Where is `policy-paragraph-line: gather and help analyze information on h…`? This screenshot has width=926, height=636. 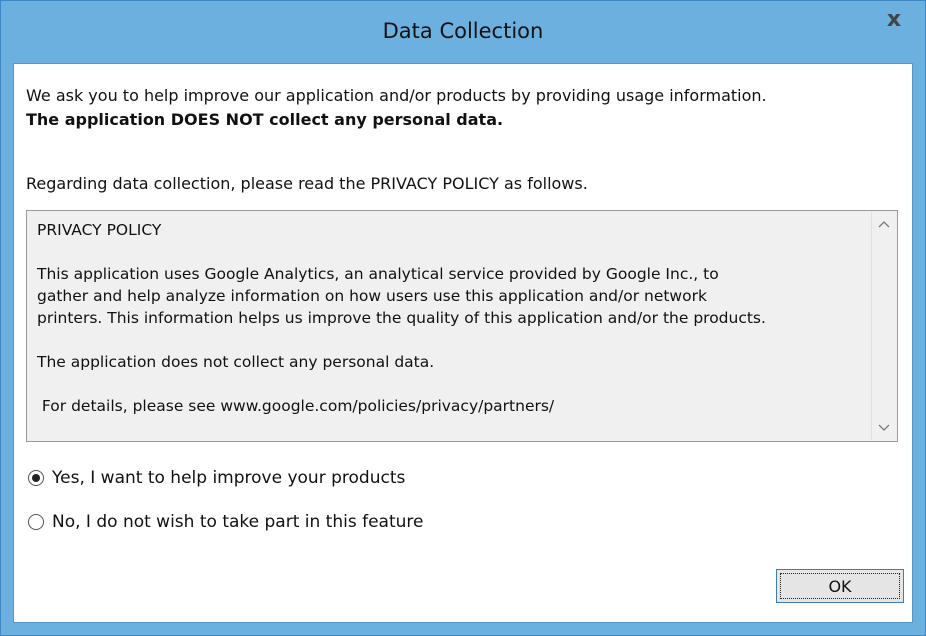 policy-paragraph-line: gather and help analyze information on h… is located at coordinates (372, 296).